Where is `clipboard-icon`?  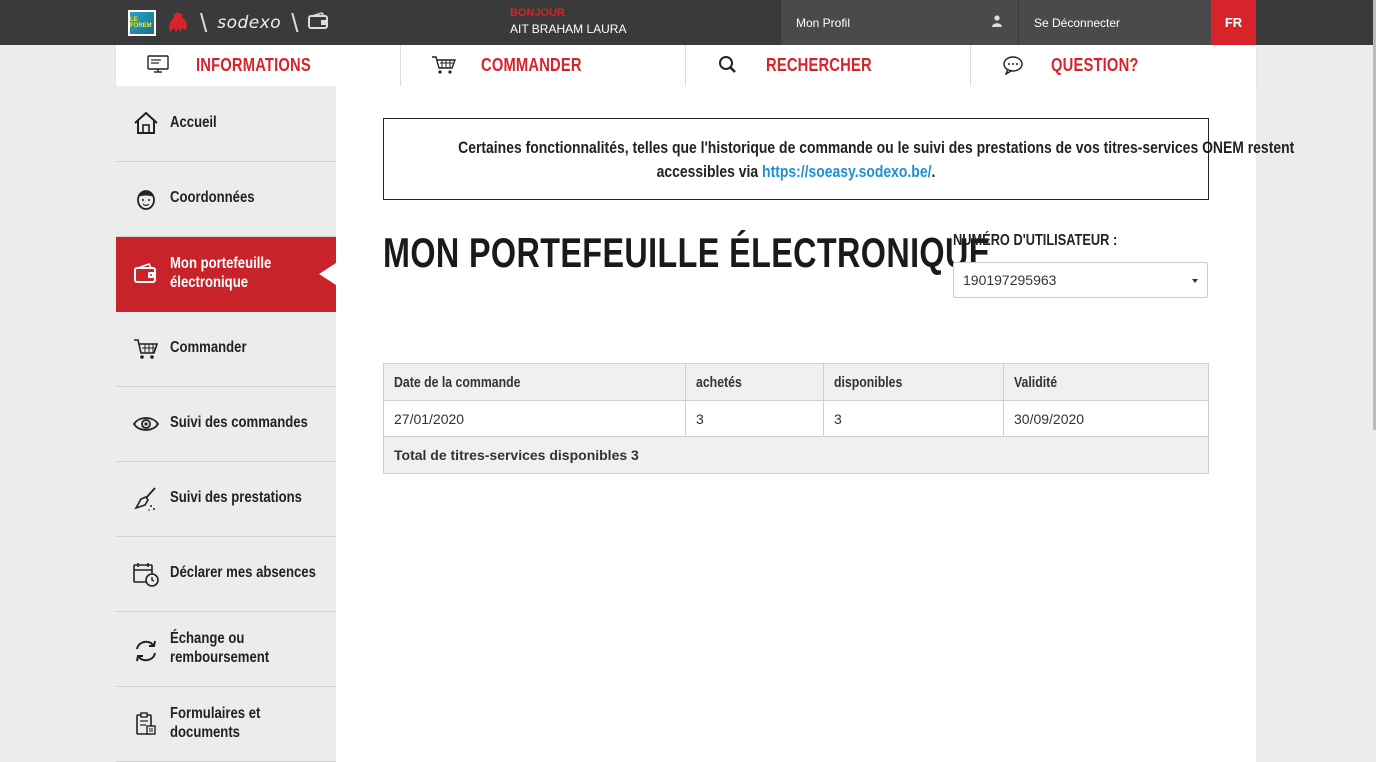
clipboard-icon is located at coordinates (146, 723).